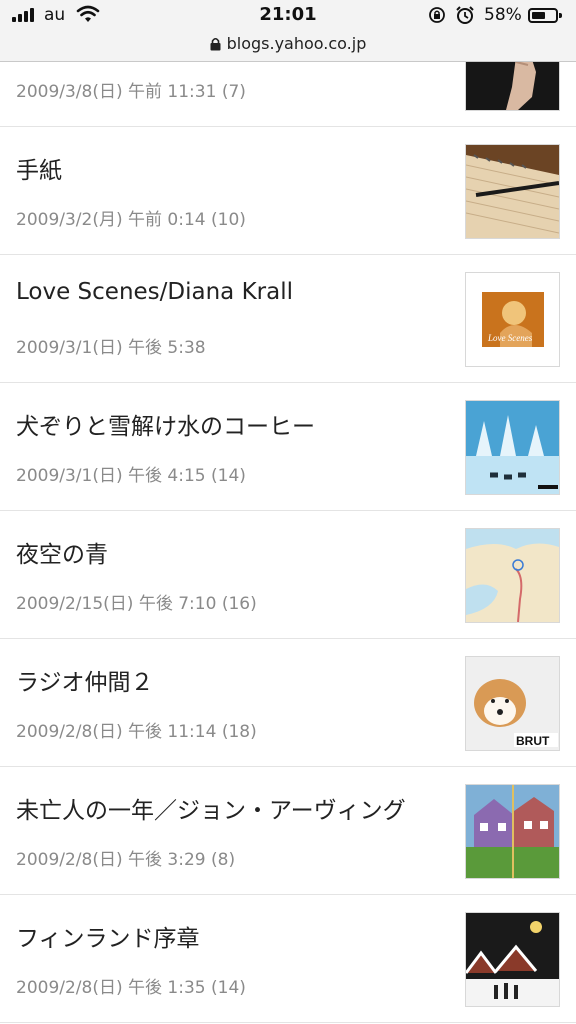 Image resolution: width=576 pixels, height=1024 pixels. I want to click on svg-text: Love Scenes, so click(510, 338).